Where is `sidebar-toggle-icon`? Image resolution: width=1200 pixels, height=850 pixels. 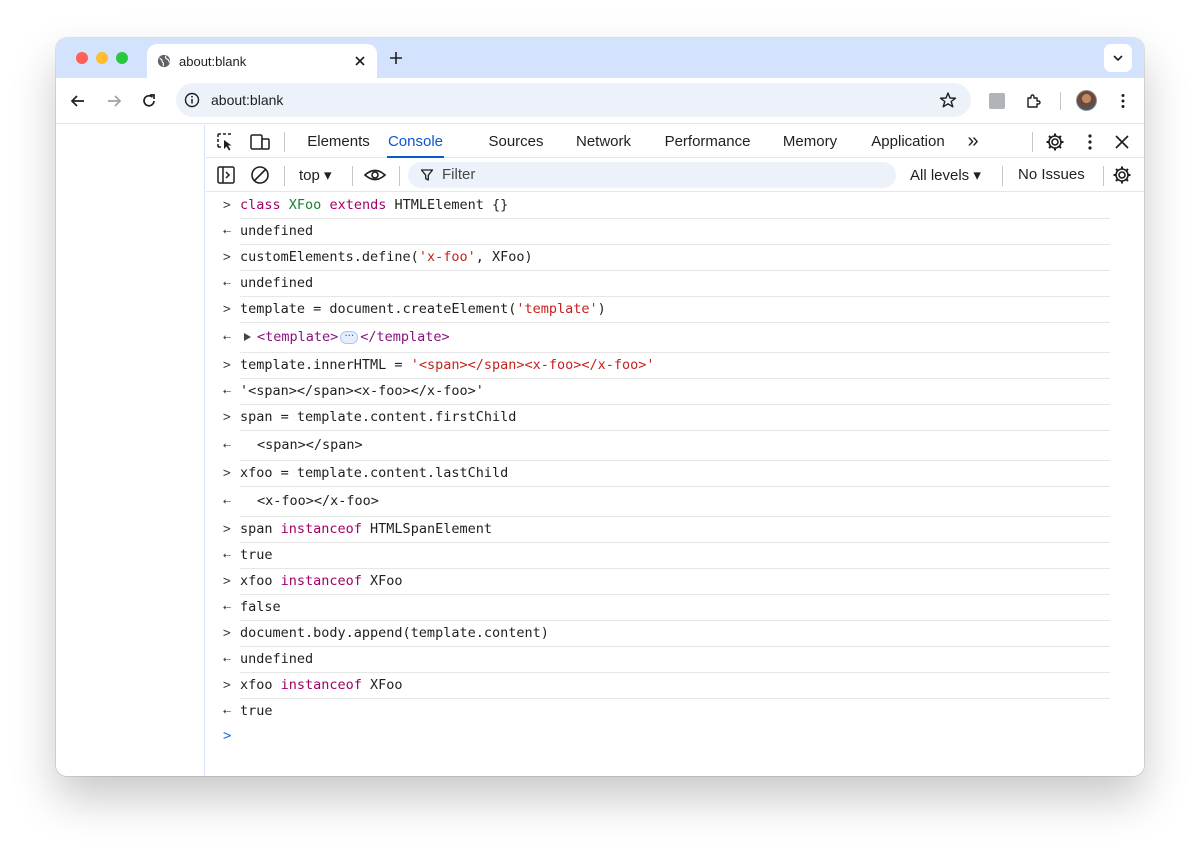 sidebar-toggle-icon is located at coordinates (226, 175).